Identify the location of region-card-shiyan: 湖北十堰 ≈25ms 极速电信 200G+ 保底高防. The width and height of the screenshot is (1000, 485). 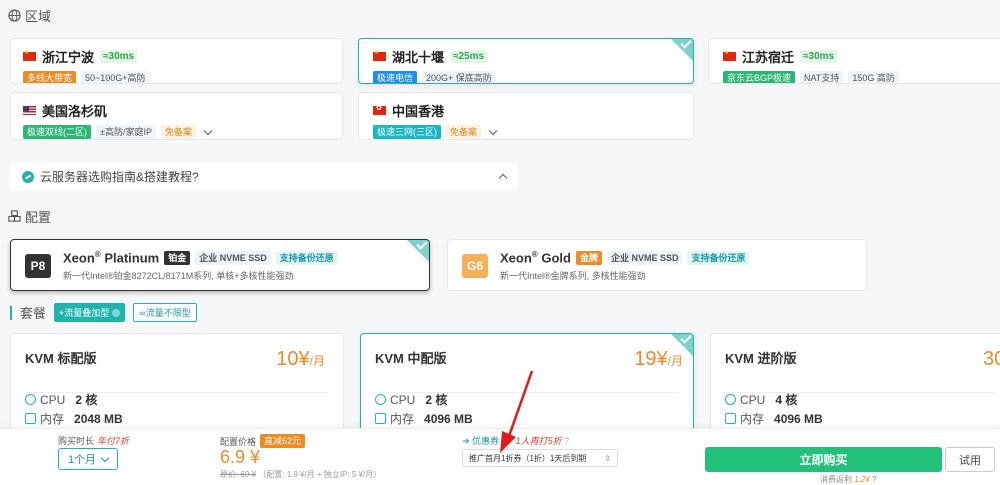
(526, 61).